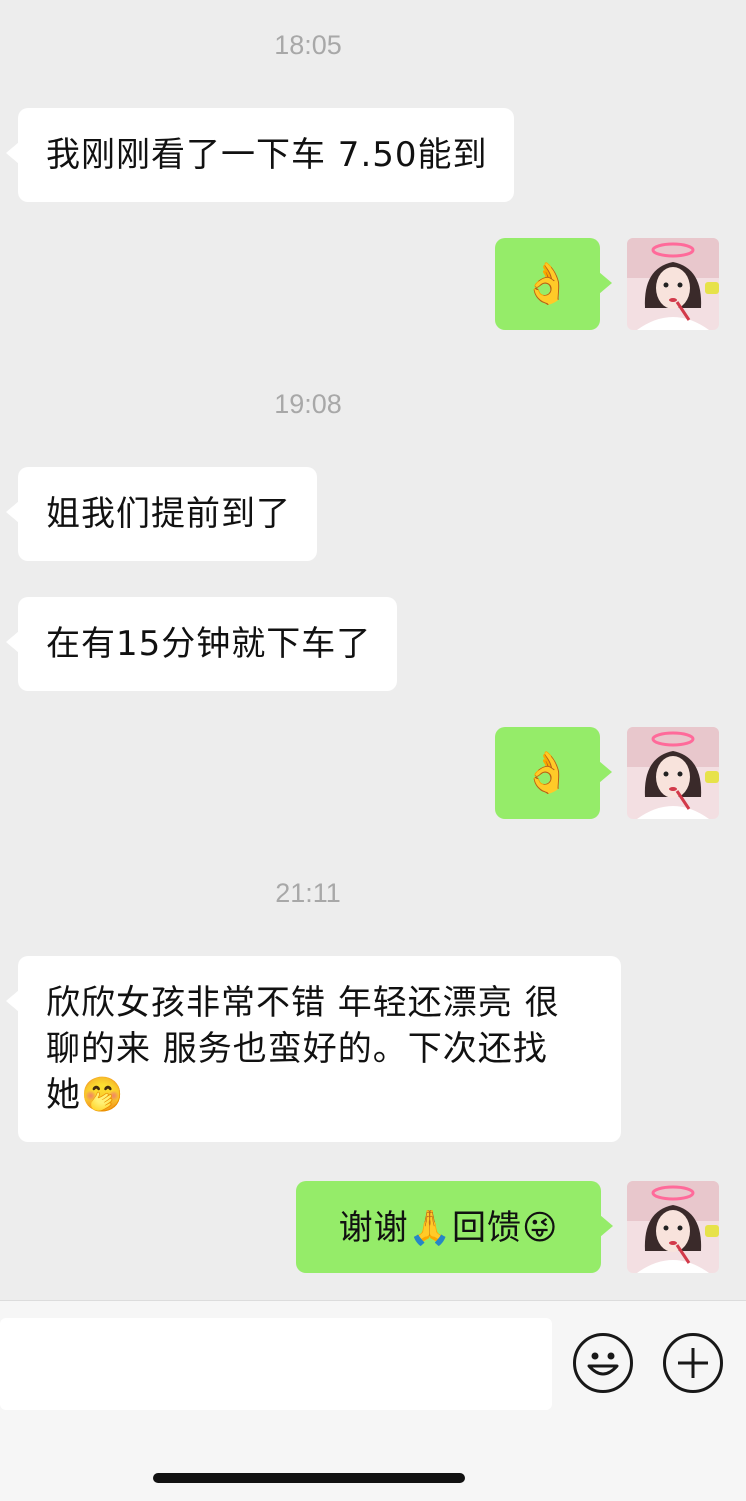 This screenshot has width=746, height=1501. I want to click on message-input, so click(276, 1364).